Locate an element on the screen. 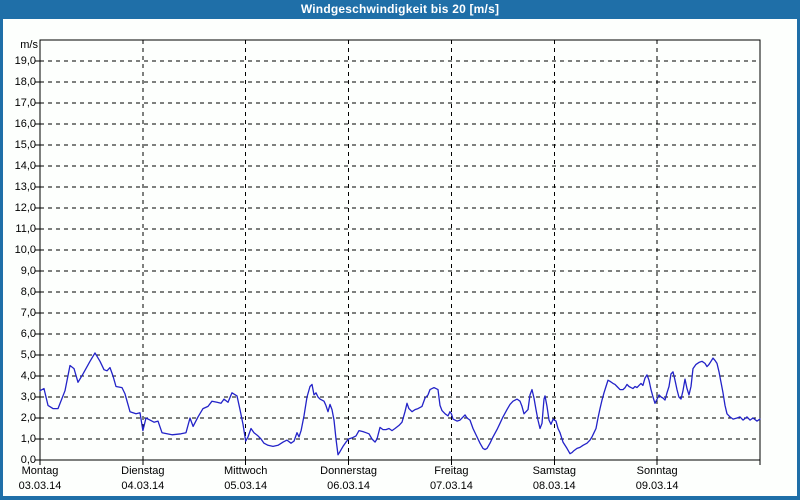 Image resolution: width=800 pixels, height=500 pixels. x-axis-day-label: Dienstag is located at coordinates (143, 471).